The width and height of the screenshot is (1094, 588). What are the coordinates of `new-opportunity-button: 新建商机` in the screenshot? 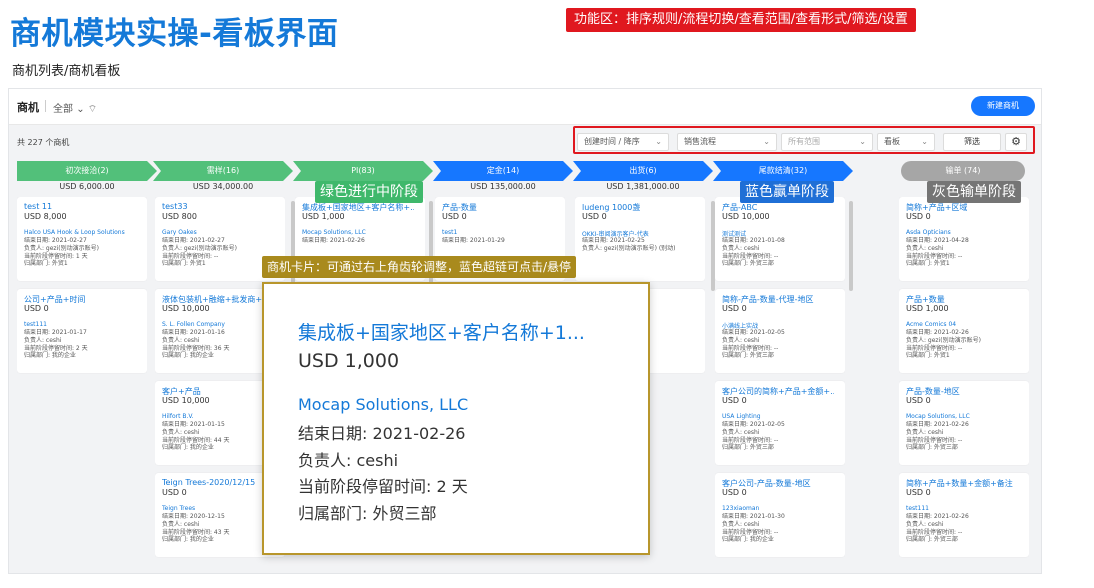 It's located at (1003, 106).